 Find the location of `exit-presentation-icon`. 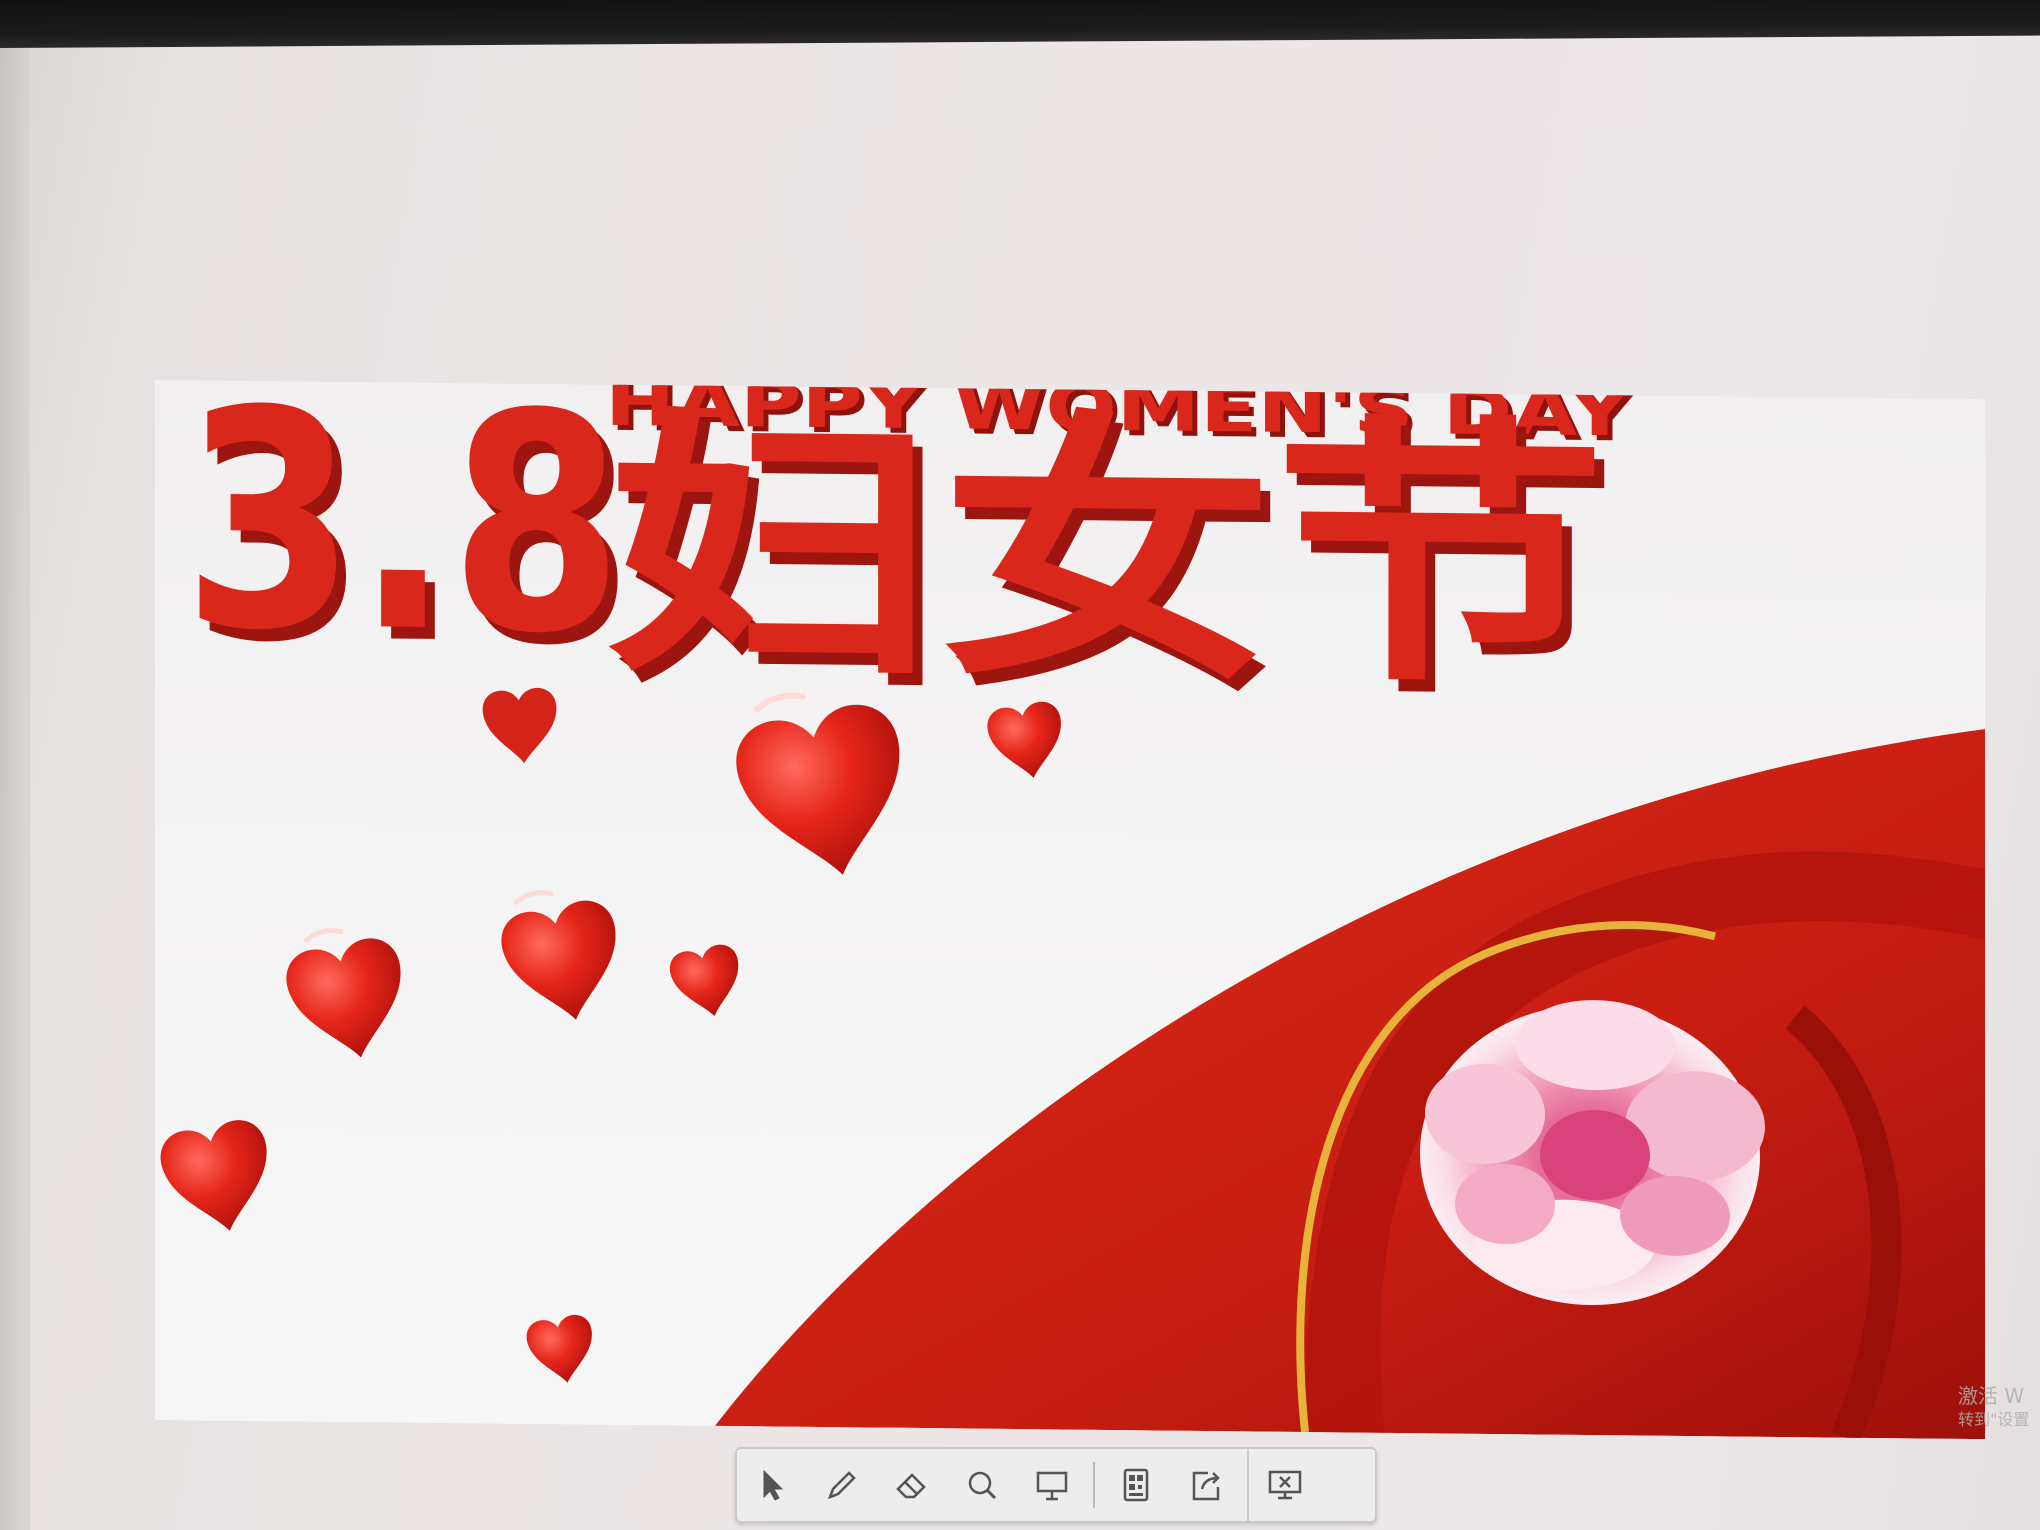

exit-presentation-icon is located at coordinates (1285, 1485).